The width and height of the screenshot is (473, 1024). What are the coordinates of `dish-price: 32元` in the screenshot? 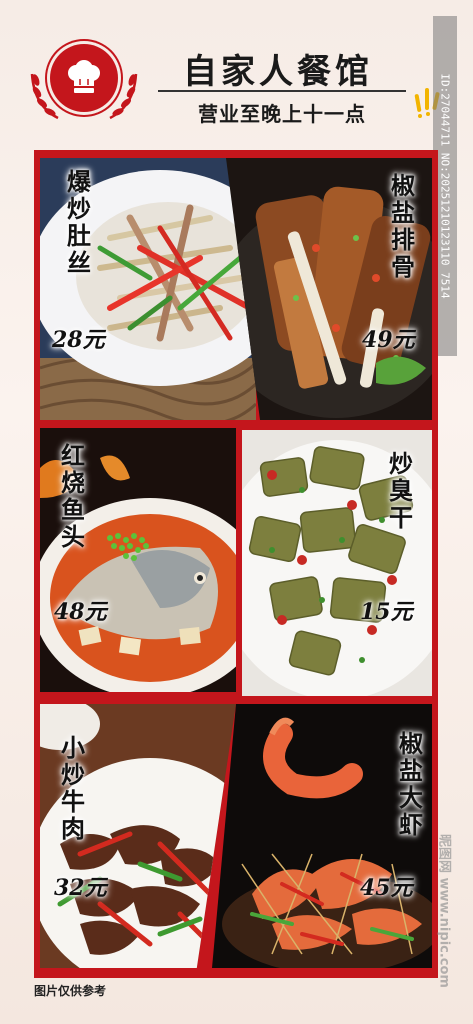 It's located at (80, 888).